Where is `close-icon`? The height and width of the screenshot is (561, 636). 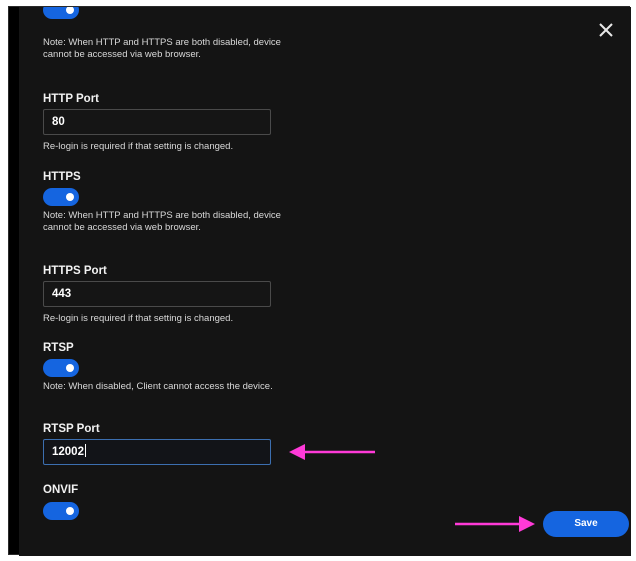 close-icon is located at coordinates (606, 30).